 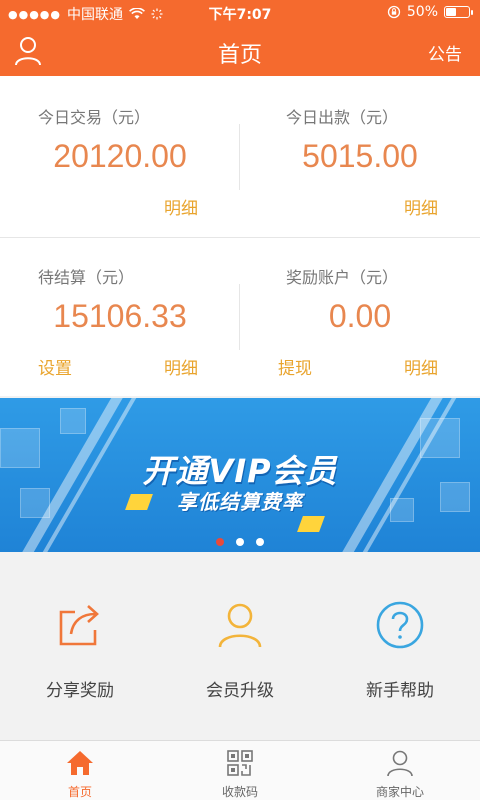 What do you see at coordinates (445, 52) in the screenshot?
I see `notice-button: 公告` at bounding box center [445, 52].